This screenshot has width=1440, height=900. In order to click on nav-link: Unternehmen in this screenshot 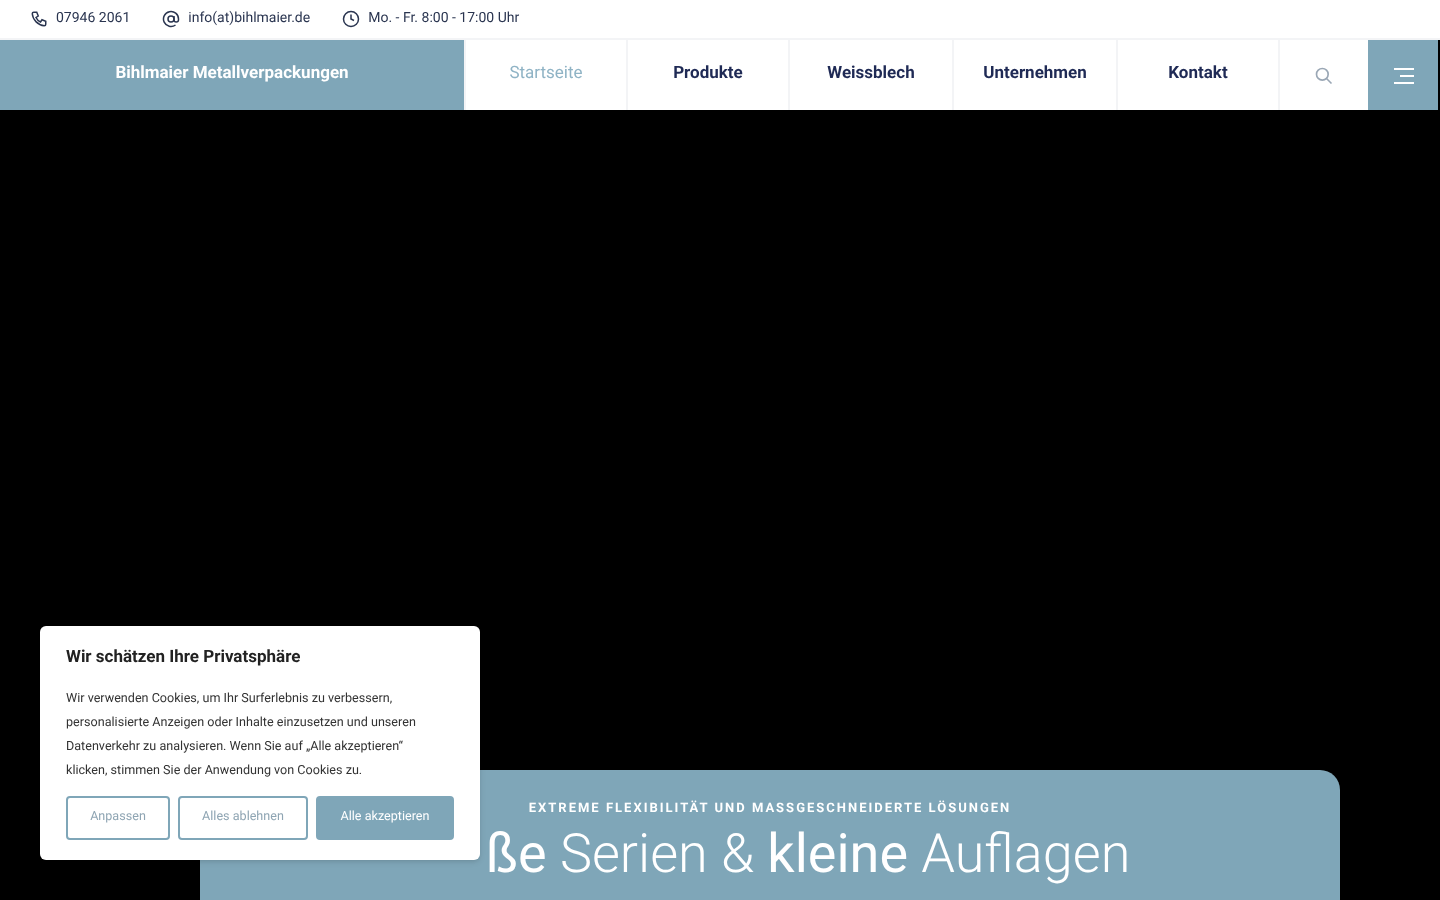, I will do `click(1034, 75)`.